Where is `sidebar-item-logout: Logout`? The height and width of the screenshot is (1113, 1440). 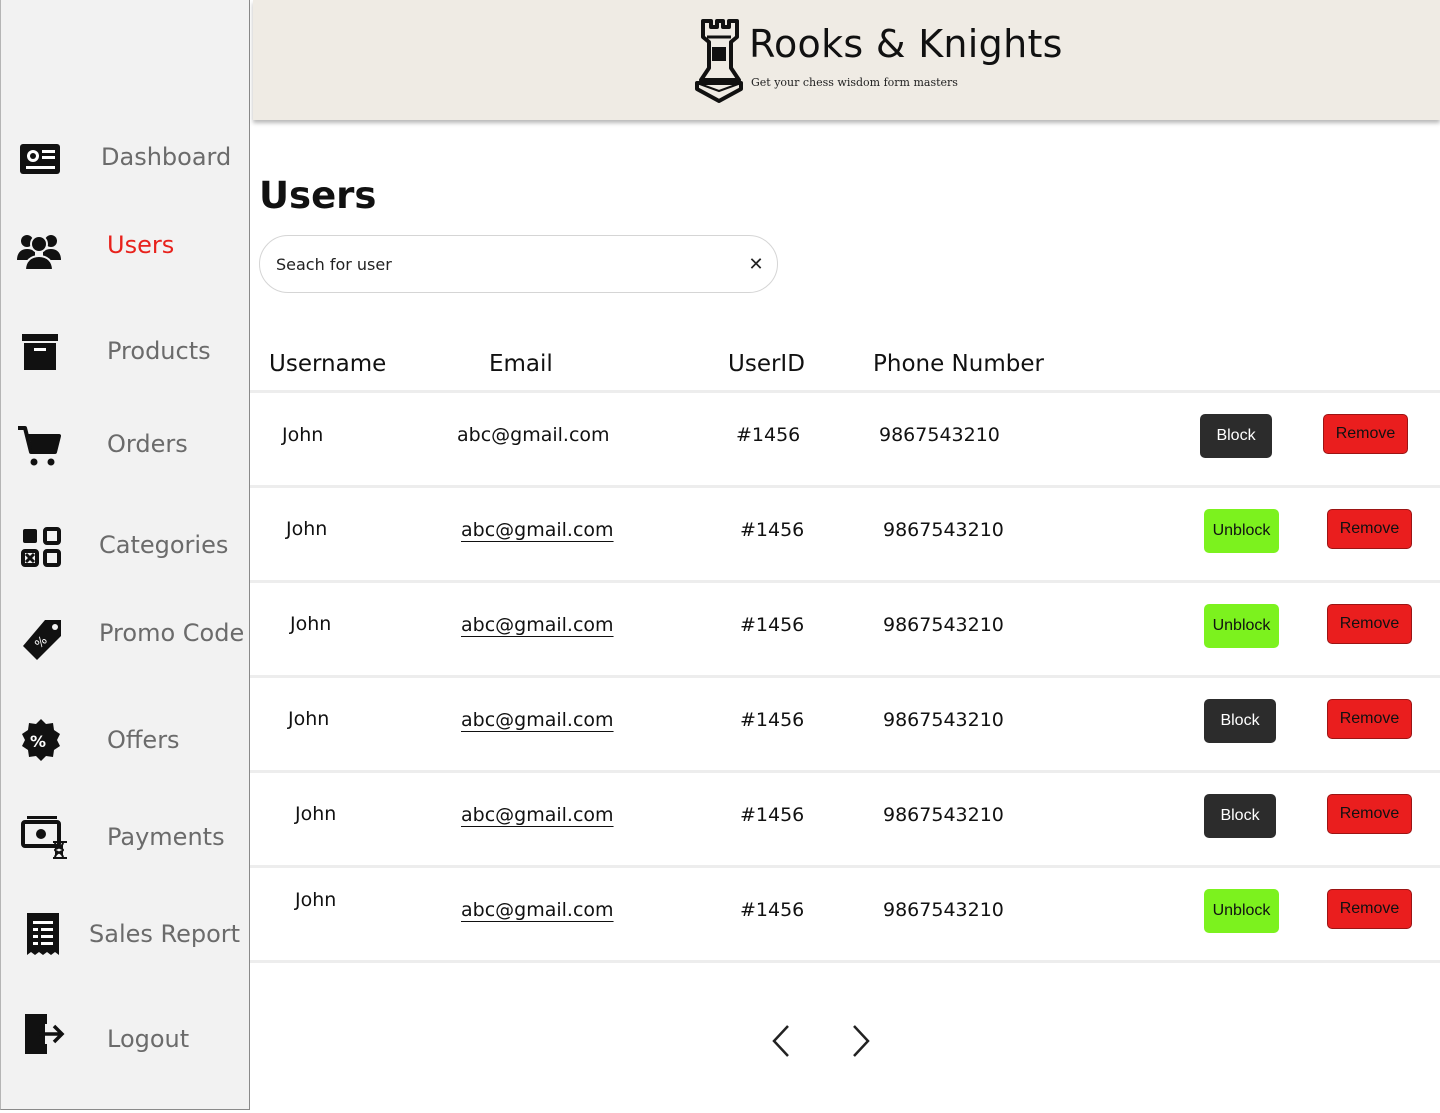 sidebar-item-logout: Logout is located at coordinates (125, 1038).